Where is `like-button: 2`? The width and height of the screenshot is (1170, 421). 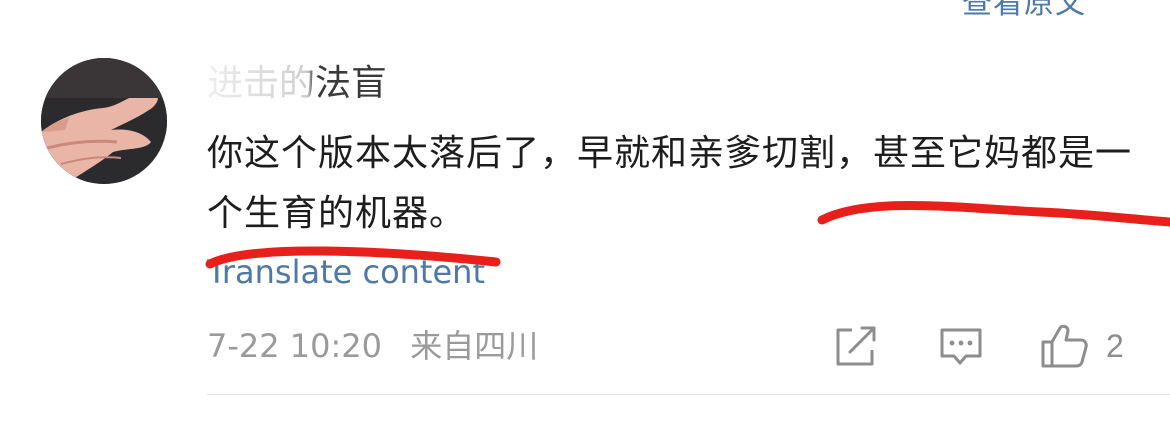 like-button: 2 is located at coordinates (1082, 346).